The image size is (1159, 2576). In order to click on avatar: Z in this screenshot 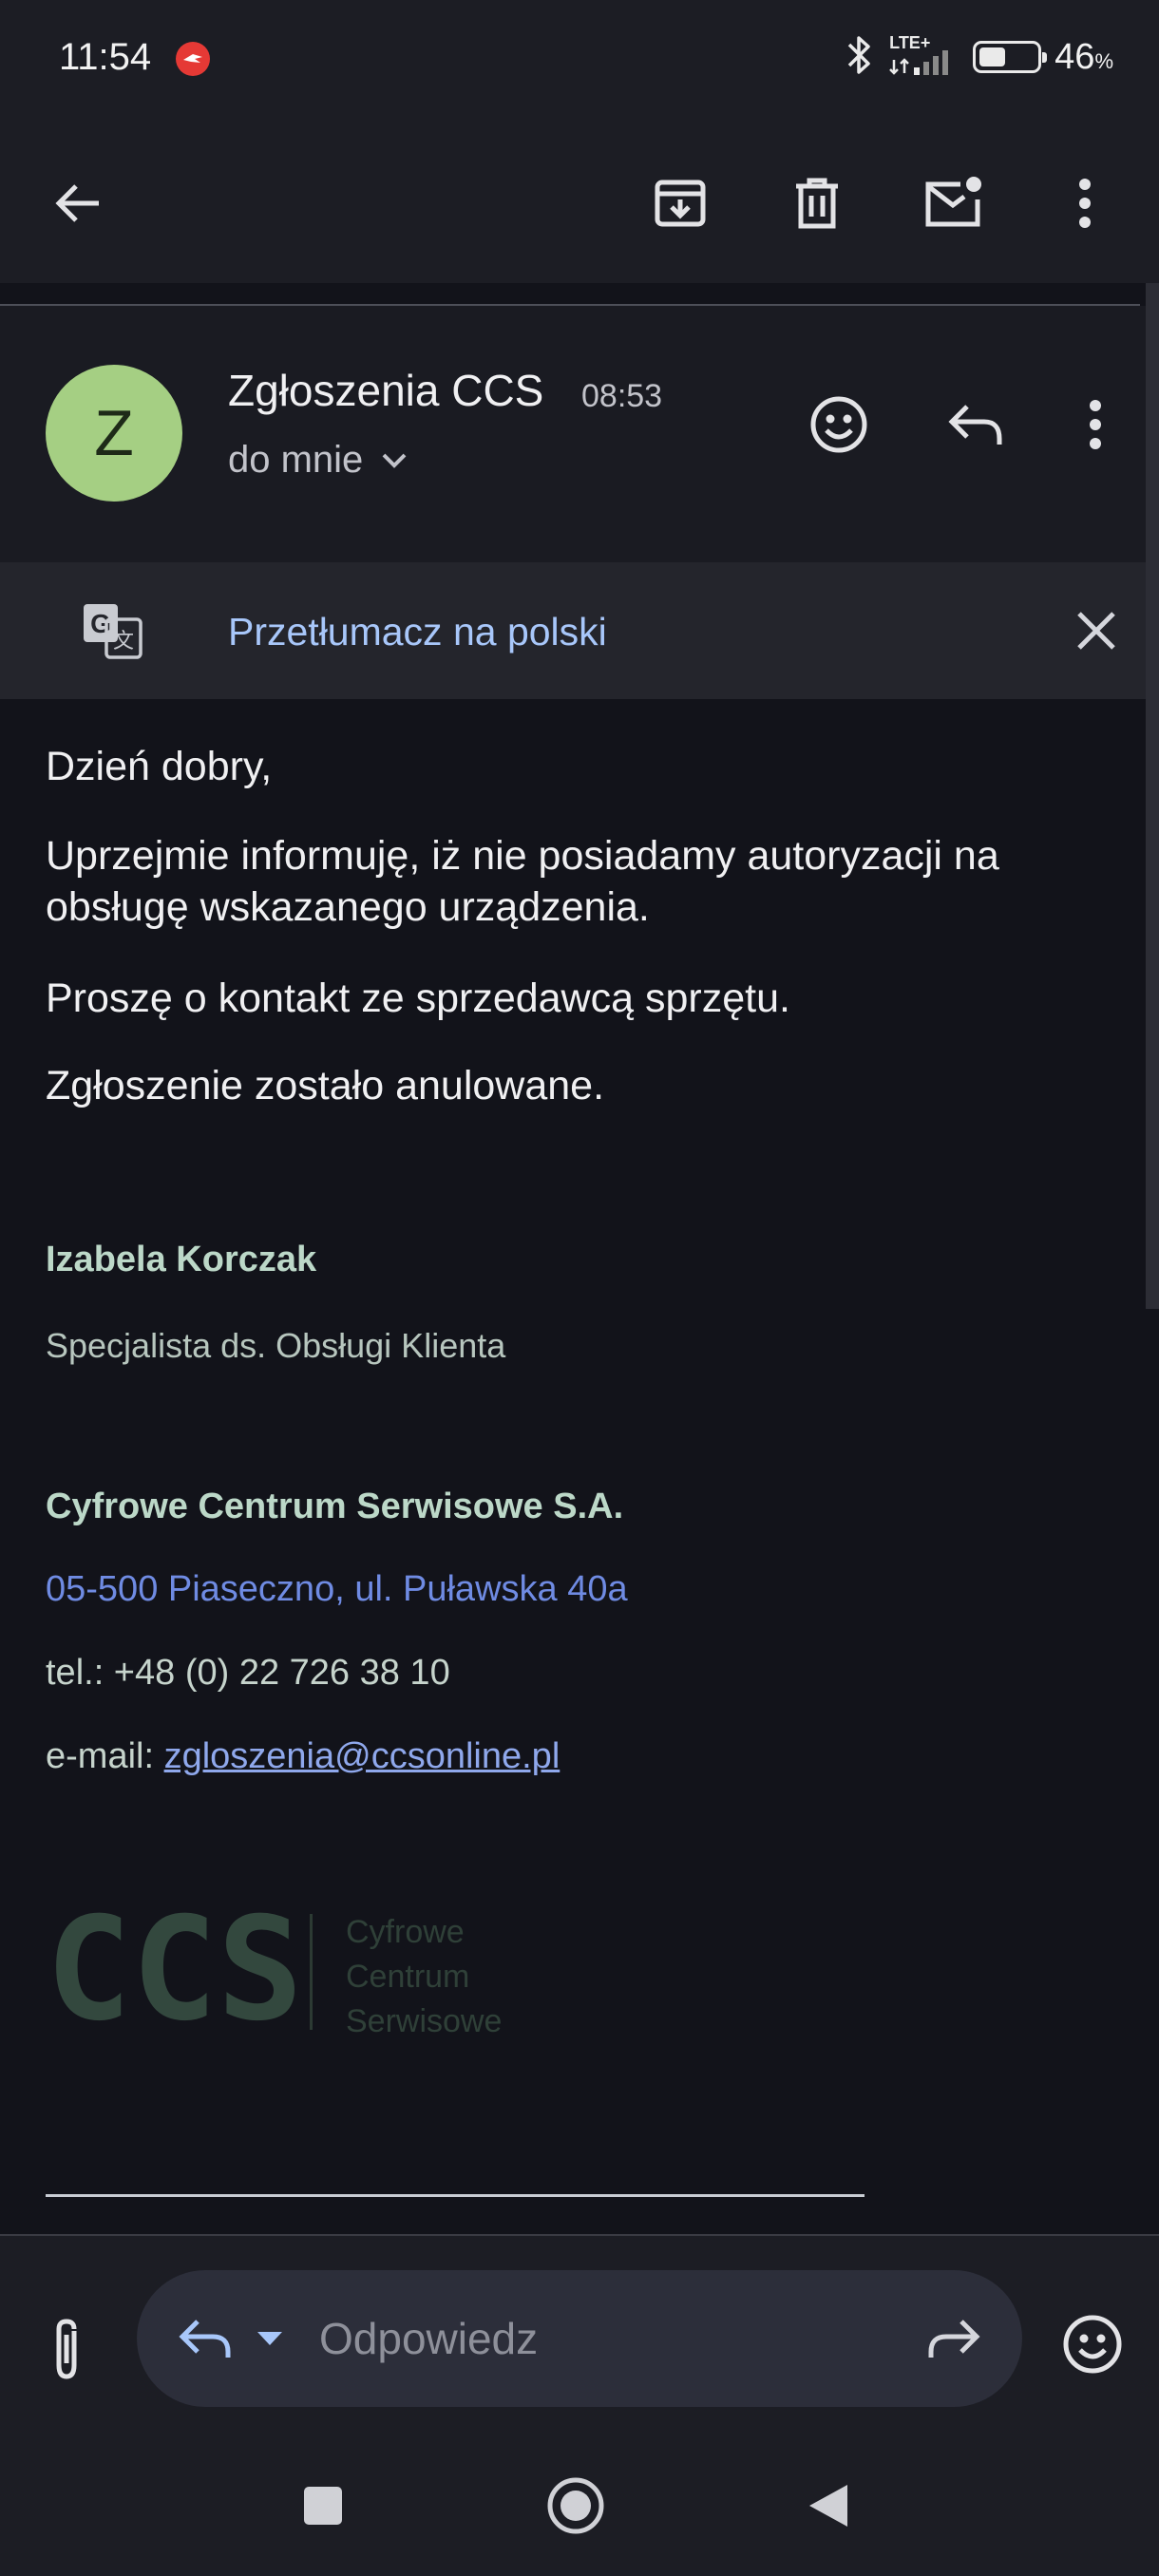, I will do `click(114, 433)`.